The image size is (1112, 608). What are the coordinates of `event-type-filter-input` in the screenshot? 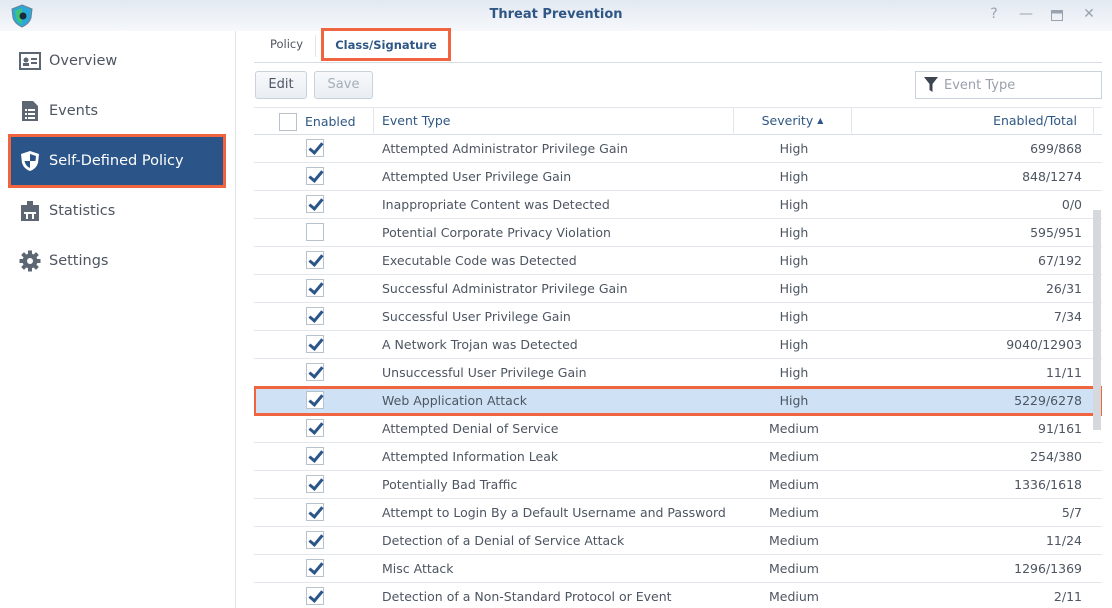 It's located at (1019, 85).